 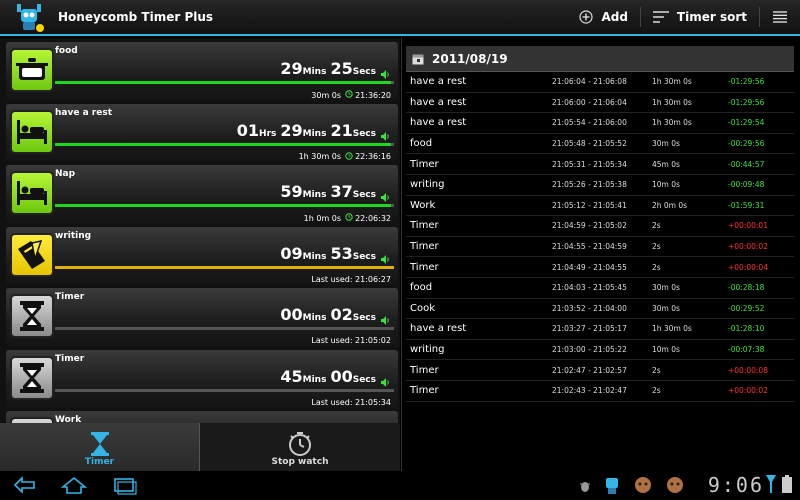 I want to click on log-row: Timer 21:04:59 - 21:05:02 2s +00:00:01, so click(x=600, y=226).